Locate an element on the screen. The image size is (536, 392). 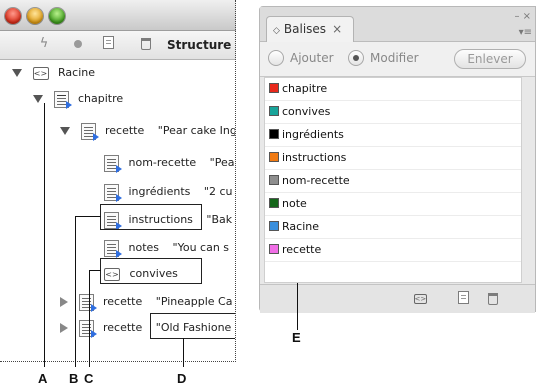
callout-line-e is located at coordinates (297, 306).